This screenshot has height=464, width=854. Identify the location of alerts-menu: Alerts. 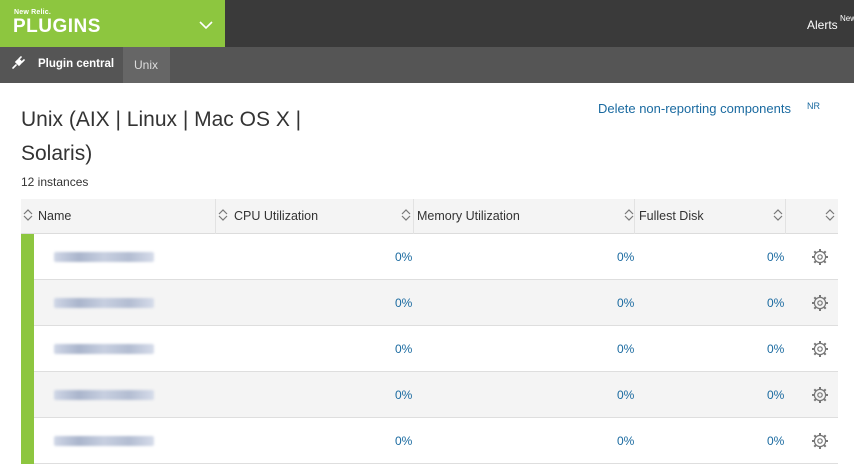
(822, 25).